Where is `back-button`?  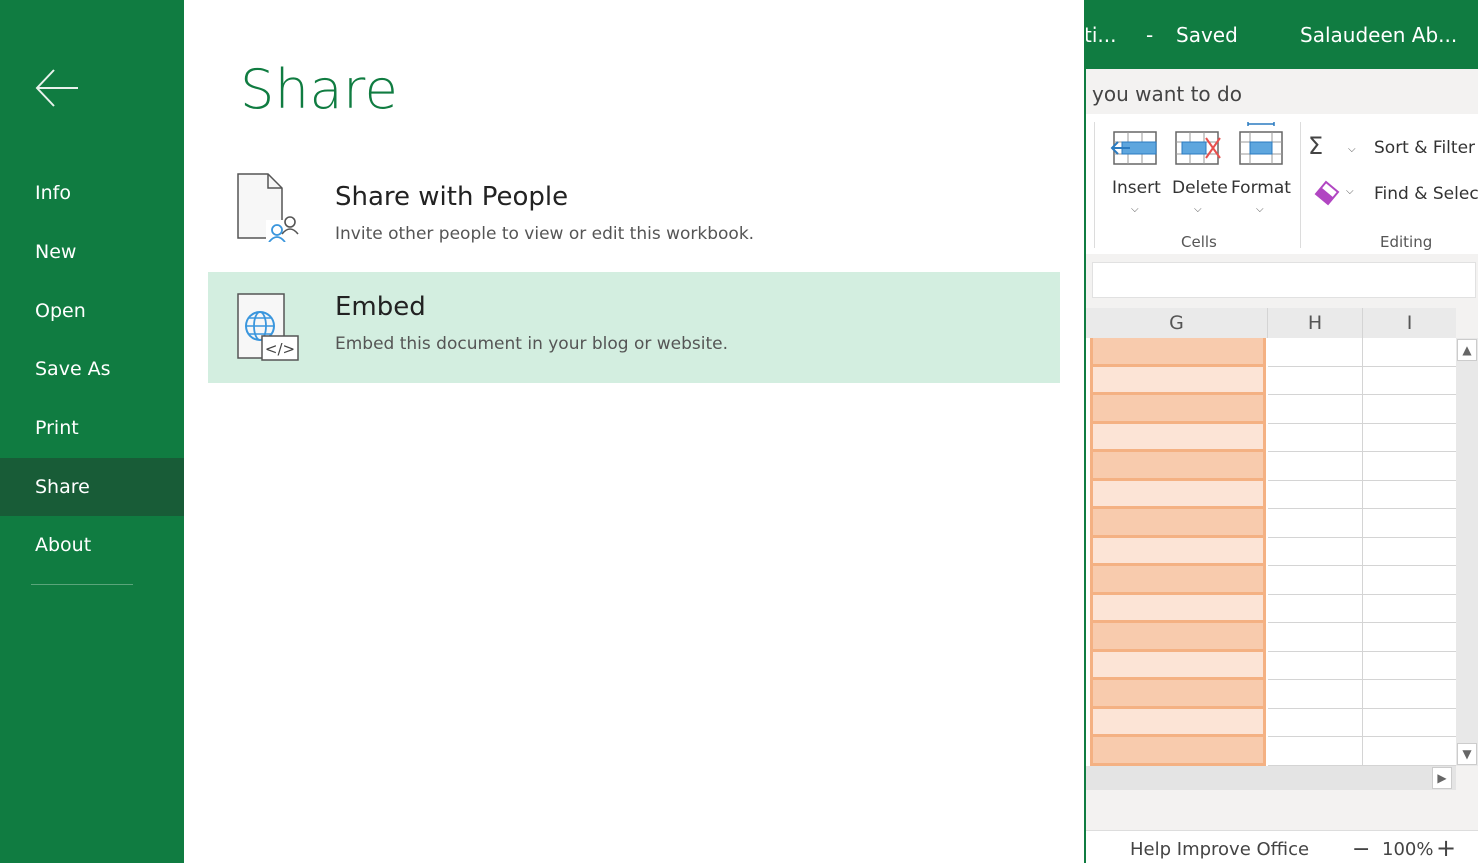
back-button is located at coordinates (57, 88).